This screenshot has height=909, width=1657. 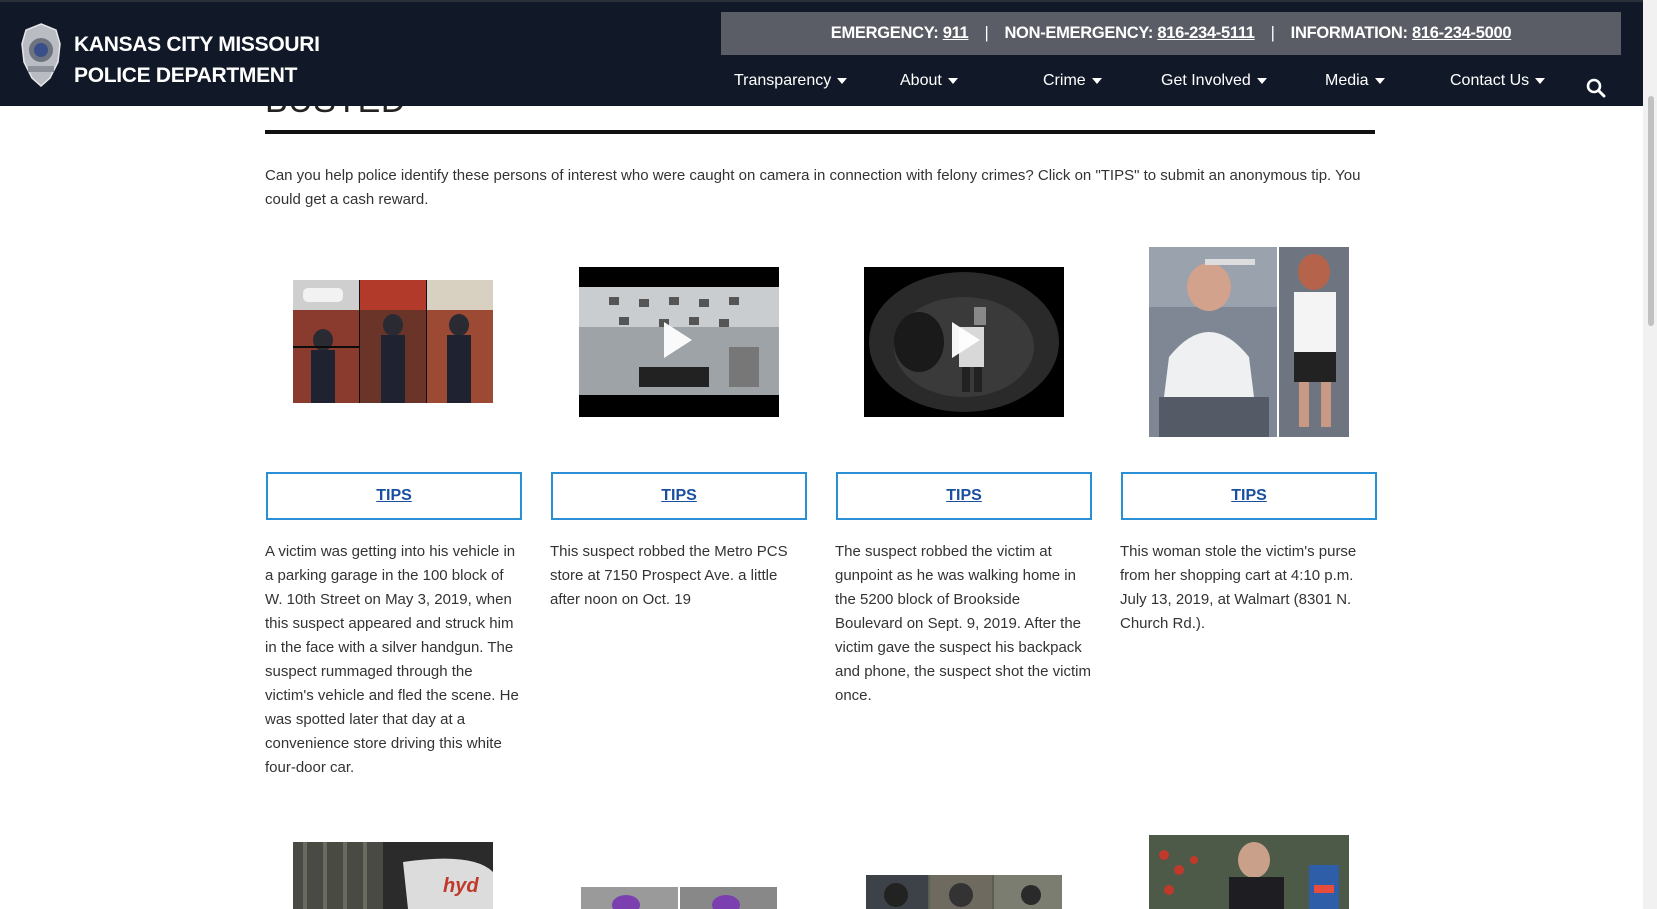 I want to click on sign-text: hyd, so click(x=461, y=886).